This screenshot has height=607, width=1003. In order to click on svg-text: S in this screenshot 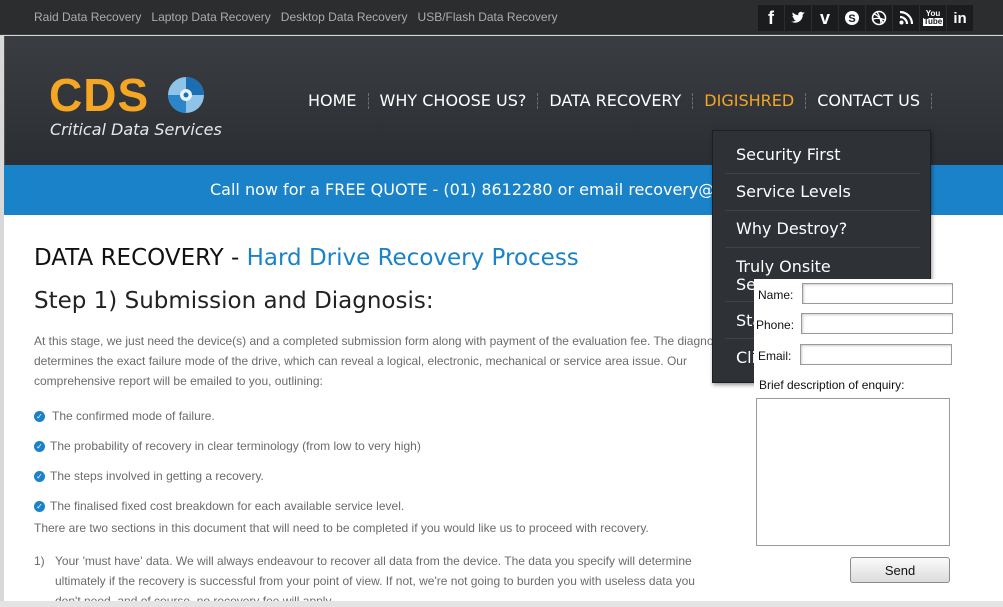, I will do `click(851, 19)`.